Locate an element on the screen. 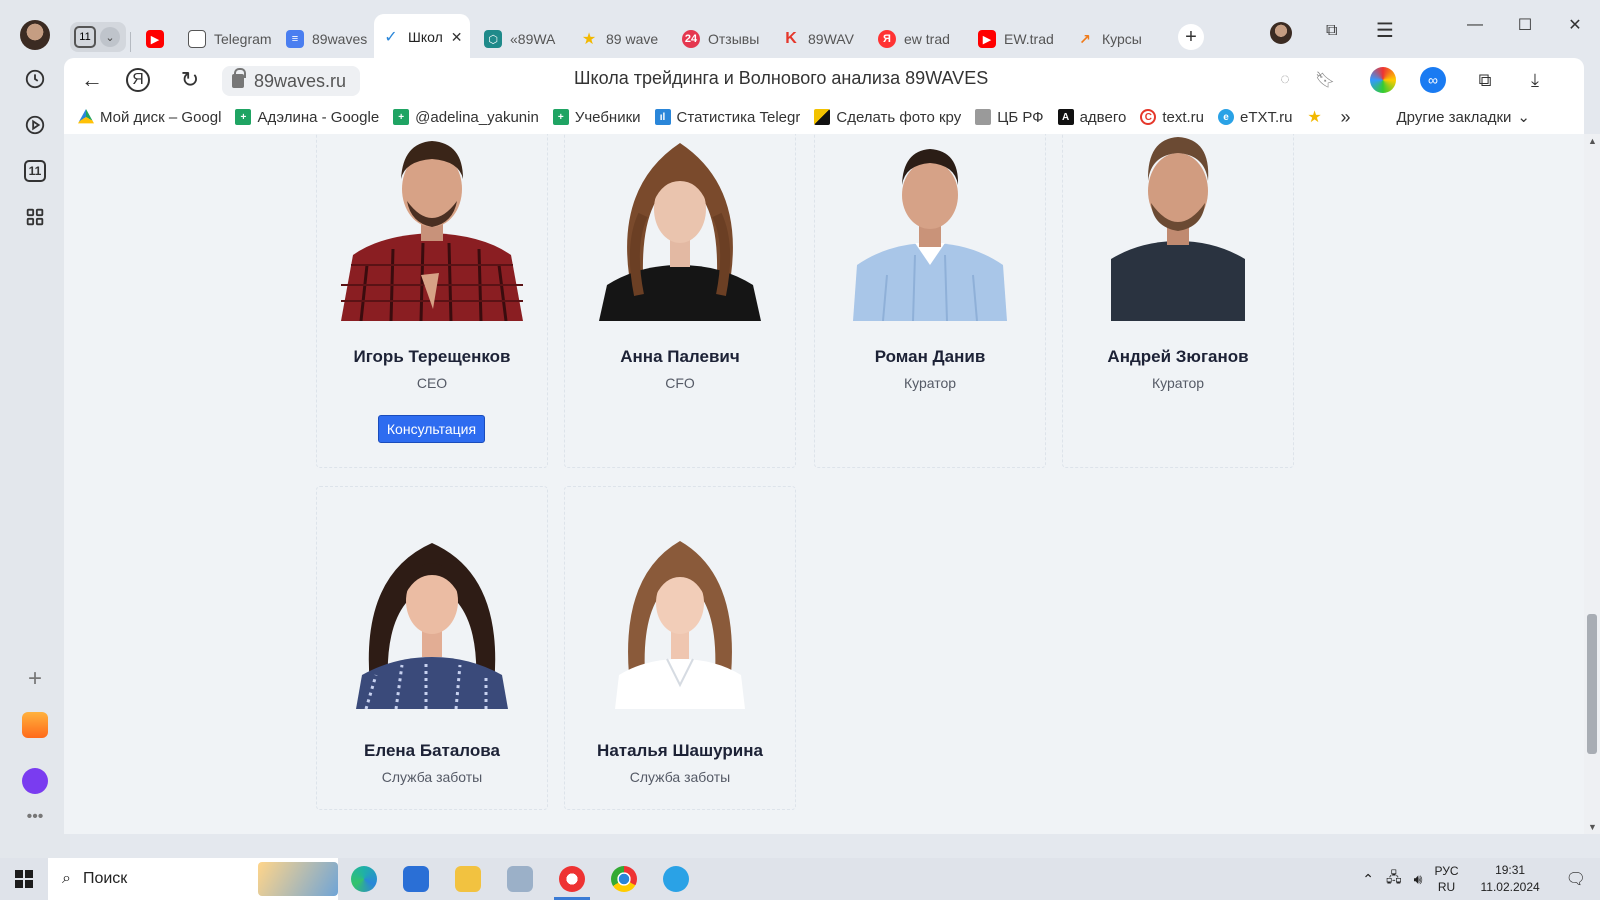  new-tab-button: + is located at coordinates (1191, 37).